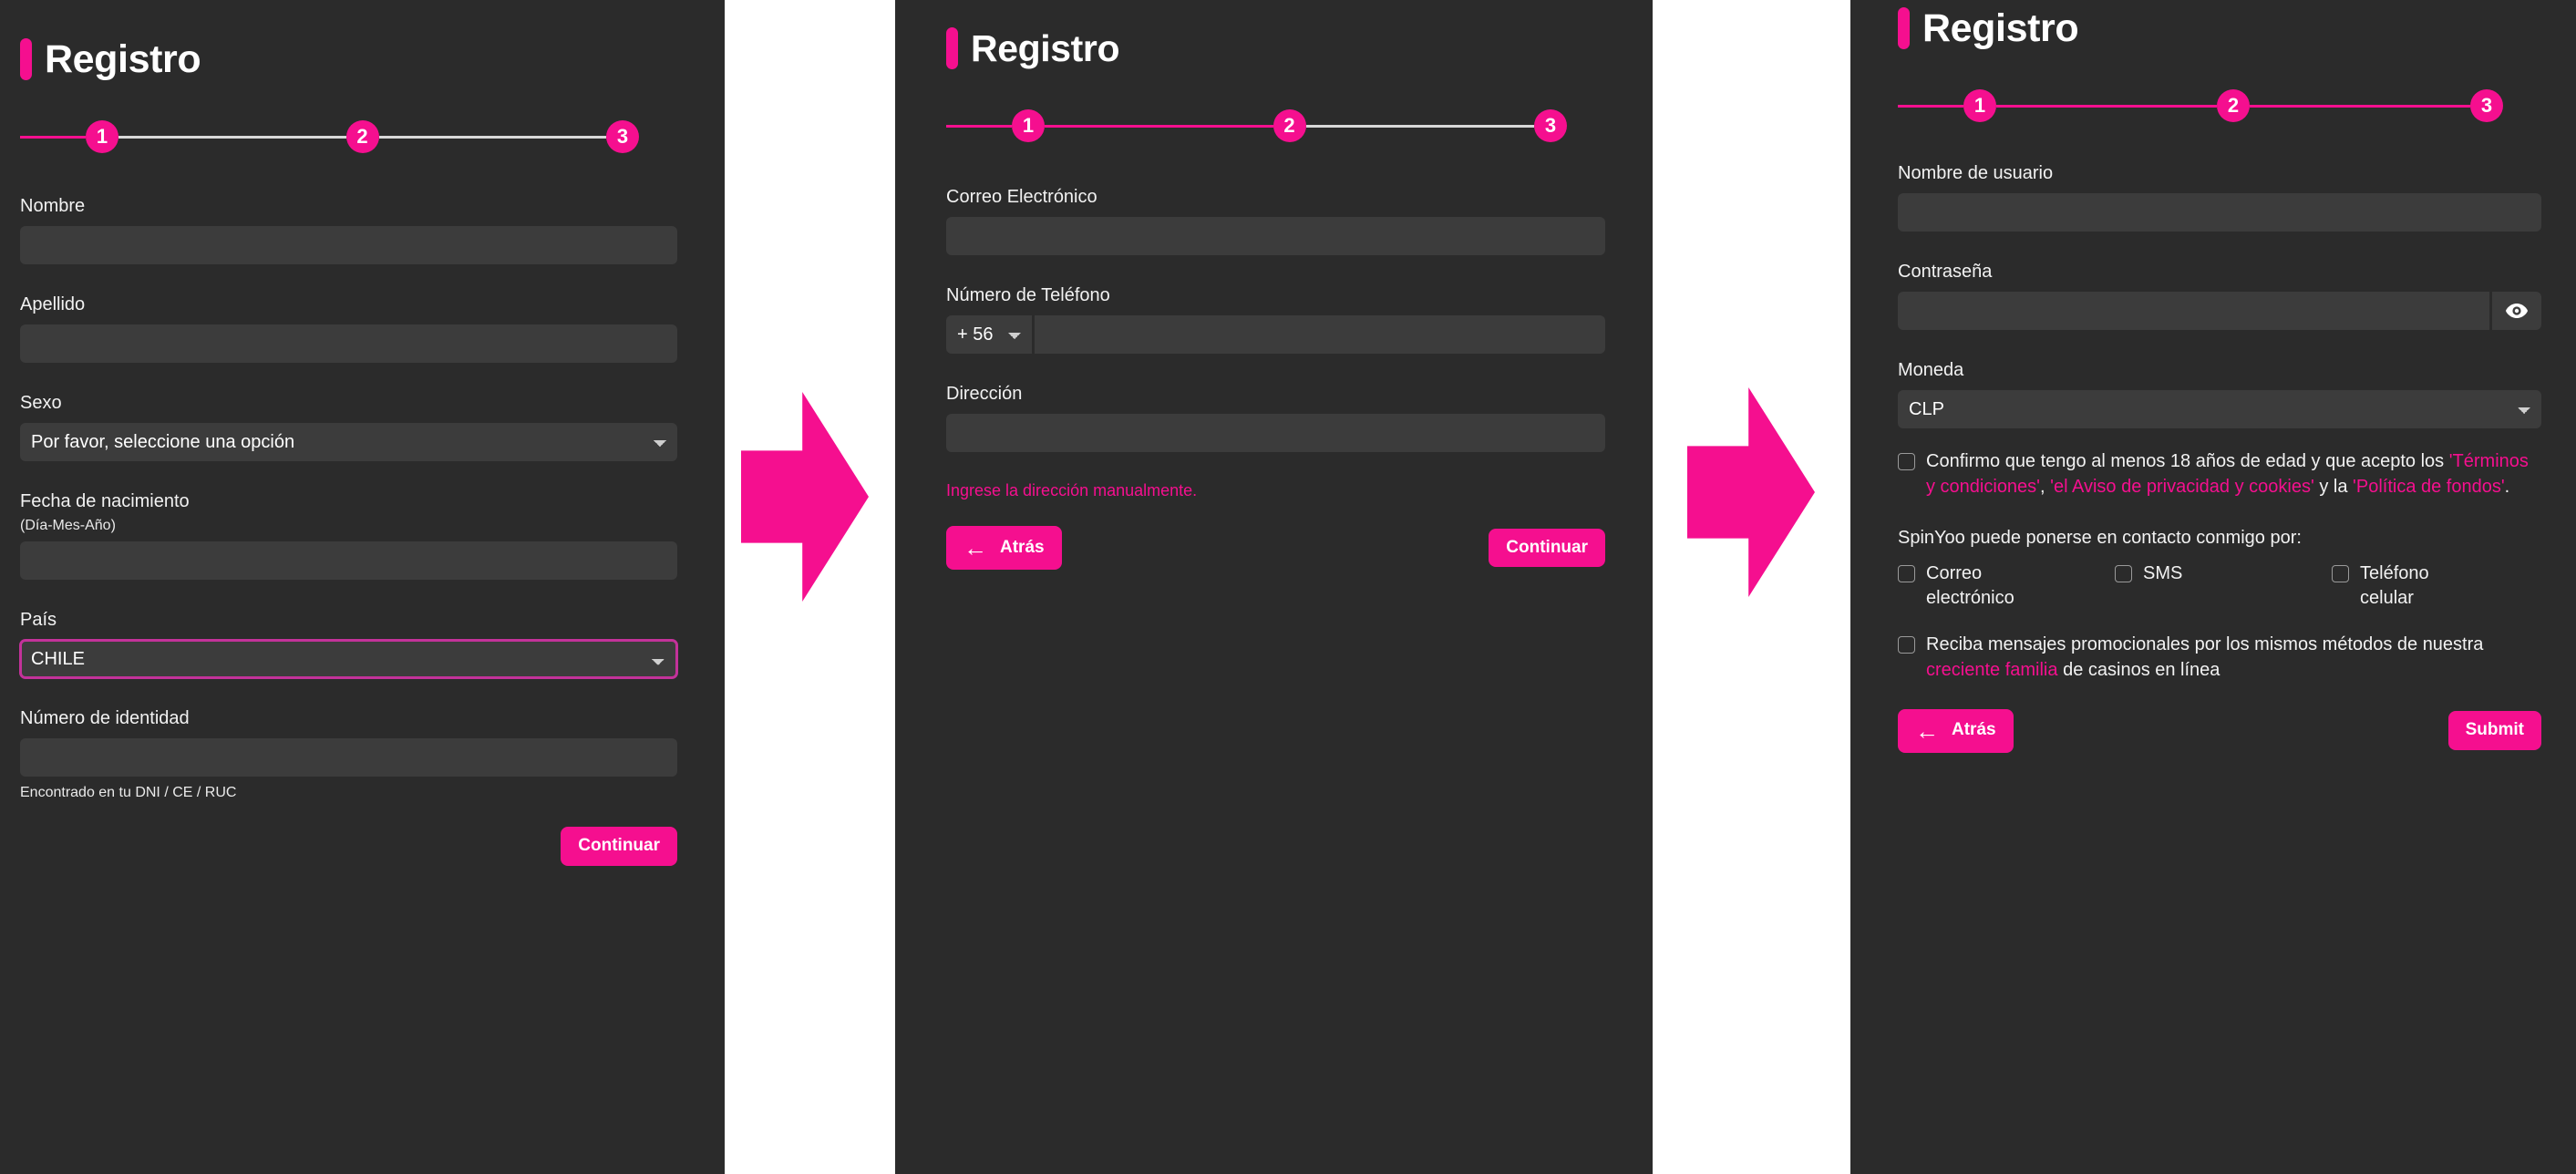 The width and height of the screenshot is (2576, 1174). I want to click on label-sexo: Sexo, so click(41, 403).